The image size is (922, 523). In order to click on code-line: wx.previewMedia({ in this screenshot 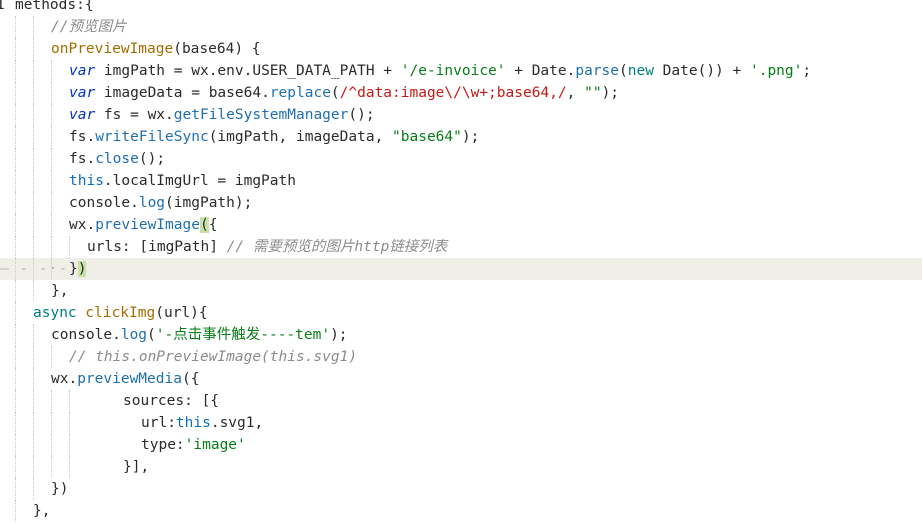, I will do `click(461, 379)`.